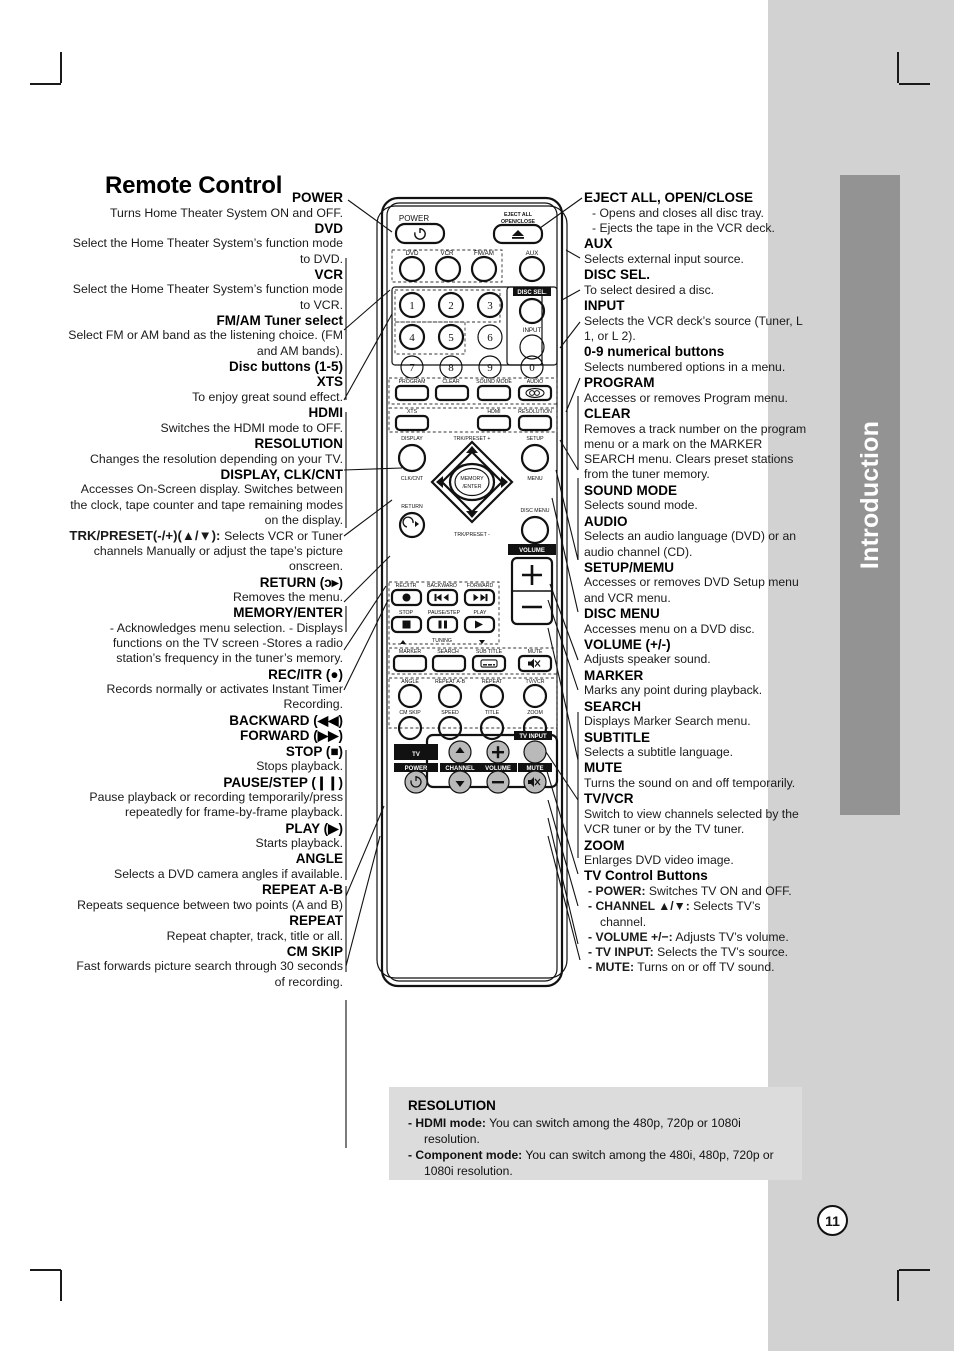  What do you see at coordinates (611, 967) in the screenshot?
I see `tv-control-item-label: - MUTE:` at bounding box center [611, 967].